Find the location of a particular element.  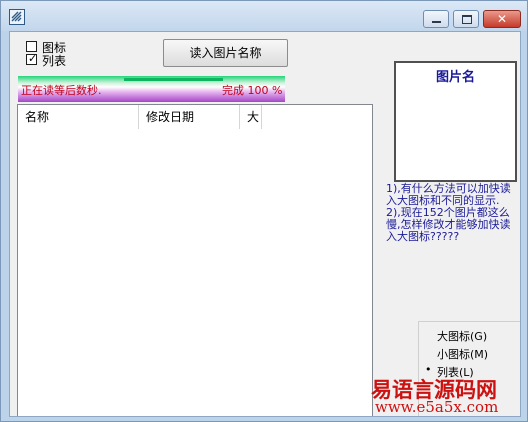

note-line: 1),有什么方法可以加快读入大图标和不同的显示. is located at coordinates (448, 194).